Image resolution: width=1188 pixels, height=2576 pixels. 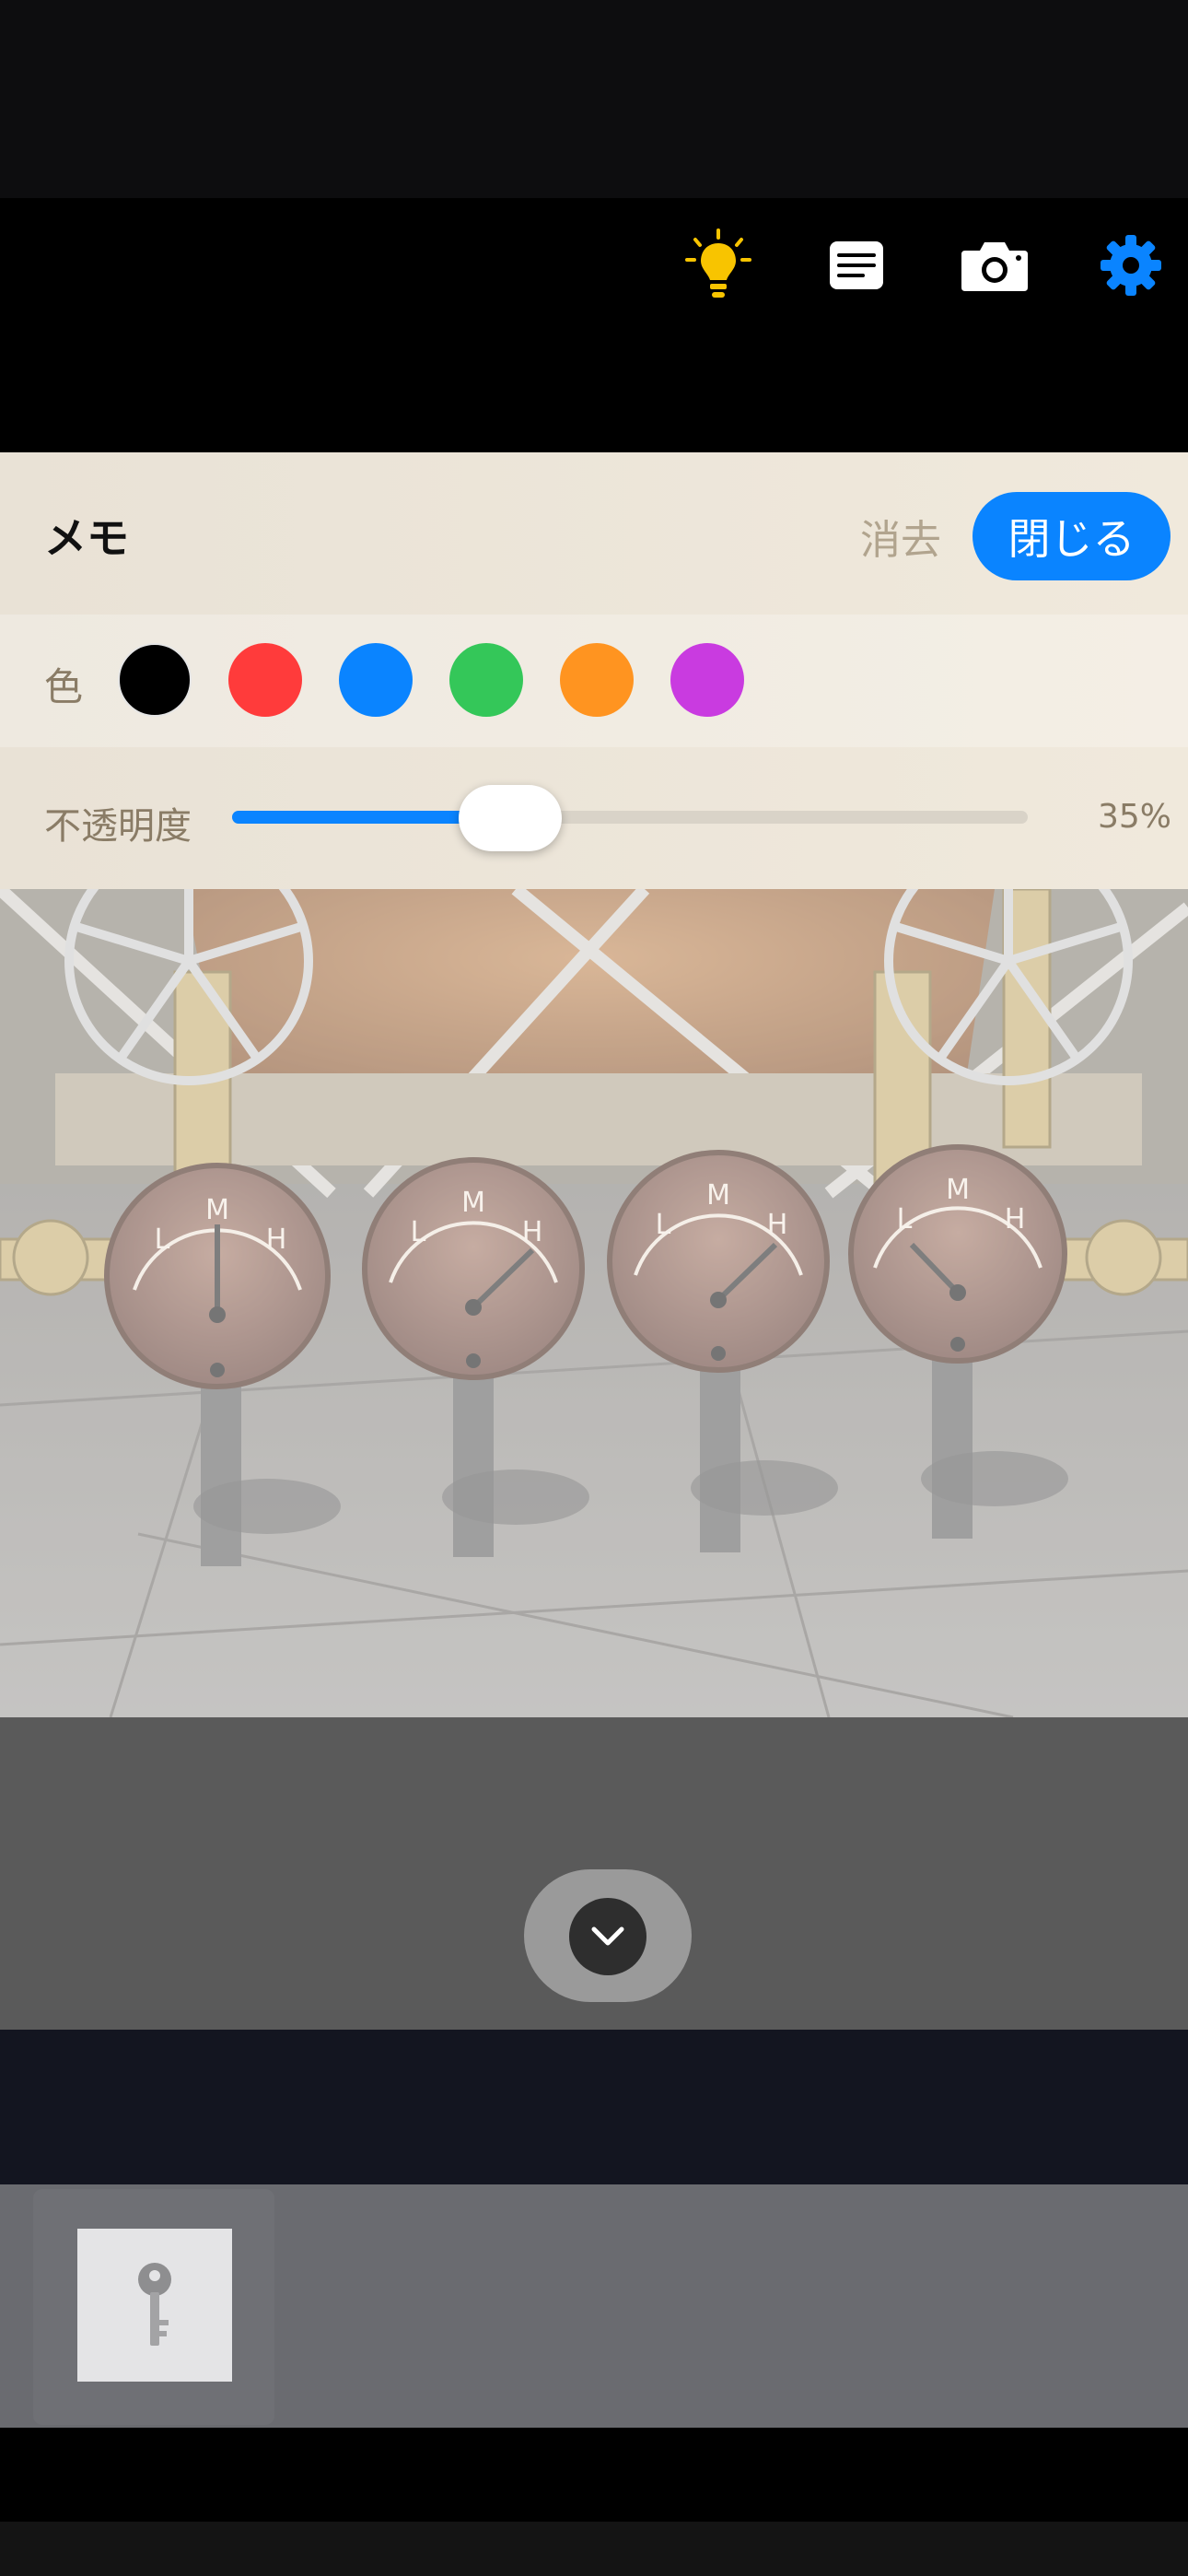 I want to click on divider-strip, so click(x=594, y=2107).